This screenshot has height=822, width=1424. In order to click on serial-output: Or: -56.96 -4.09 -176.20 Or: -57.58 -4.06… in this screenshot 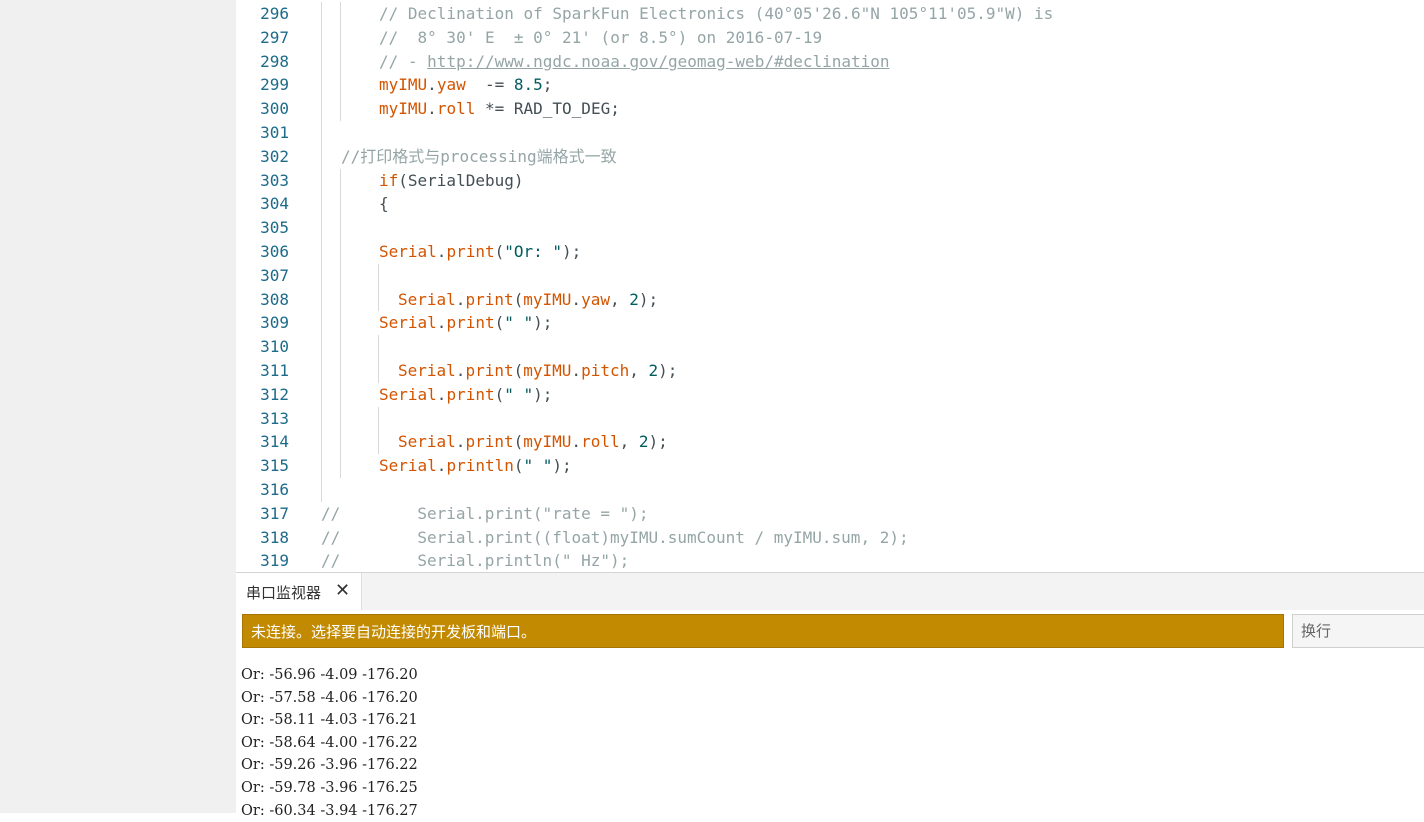, I will do `click(329, 743)`.